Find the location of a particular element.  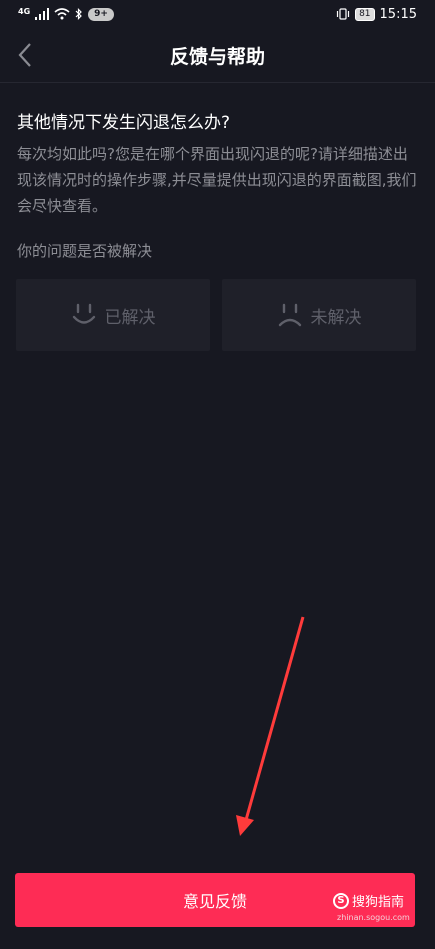

unresolved-button: 未解决 is located at coordinates (319, 315).